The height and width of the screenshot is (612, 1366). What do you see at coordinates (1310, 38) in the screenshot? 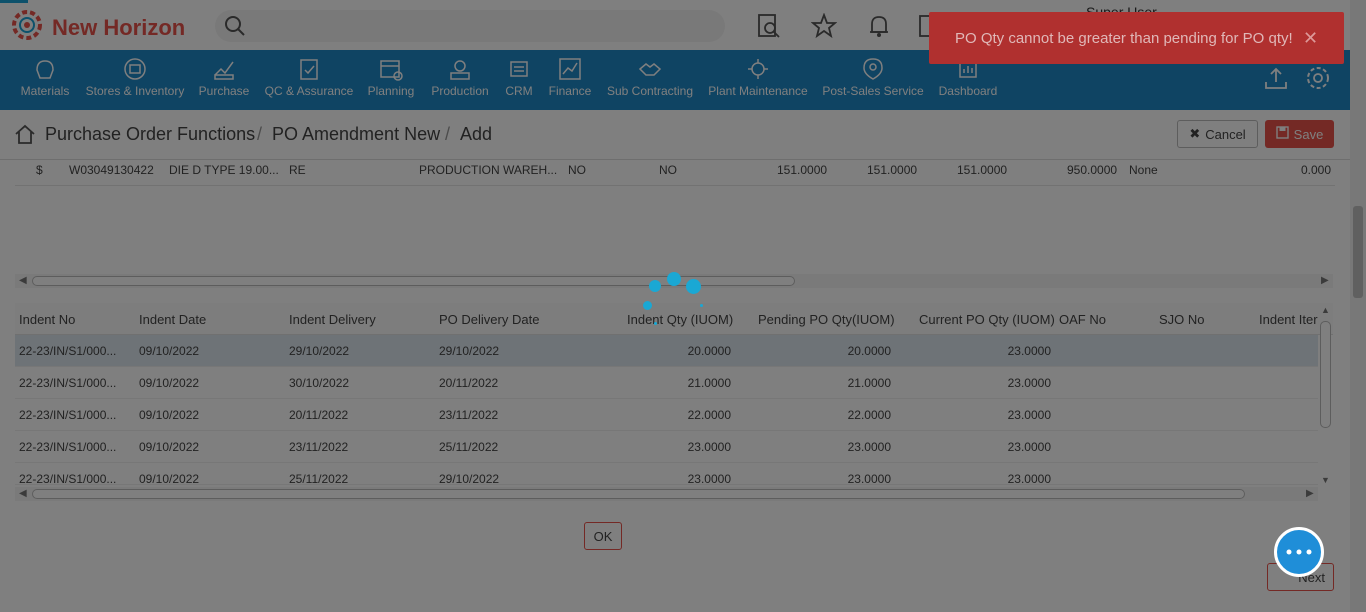
I see `close-icon: ✕` at bounding box center [1310, 38].